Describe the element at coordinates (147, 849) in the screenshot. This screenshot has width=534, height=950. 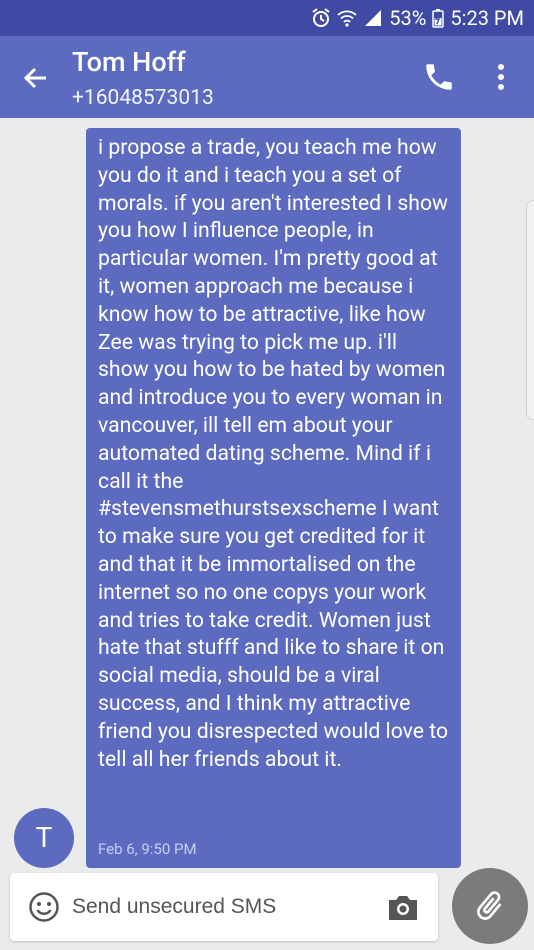
I see `message-timestamp: Feb 6, 9:50 PM` at that location.